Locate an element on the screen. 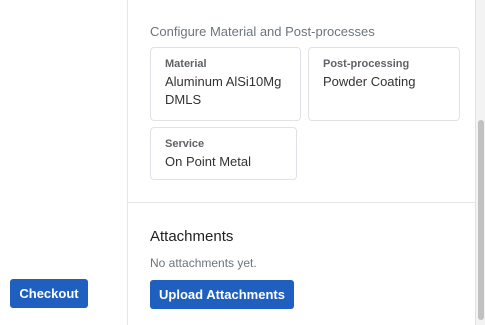 The image size is (485, 325). material-label: Material is located at coordinates (186, 64).